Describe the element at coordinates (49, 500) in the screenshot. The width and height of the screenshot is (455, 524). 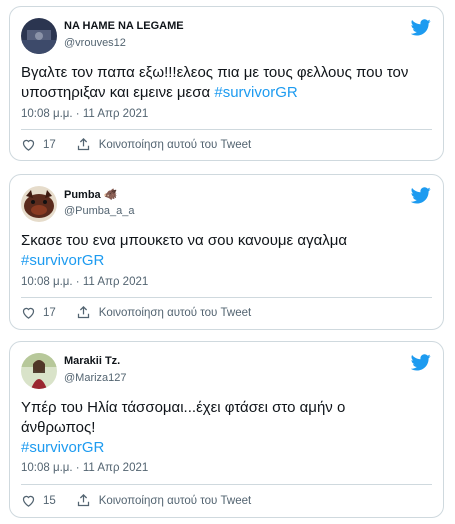
I see `like-count: 15` at that location.